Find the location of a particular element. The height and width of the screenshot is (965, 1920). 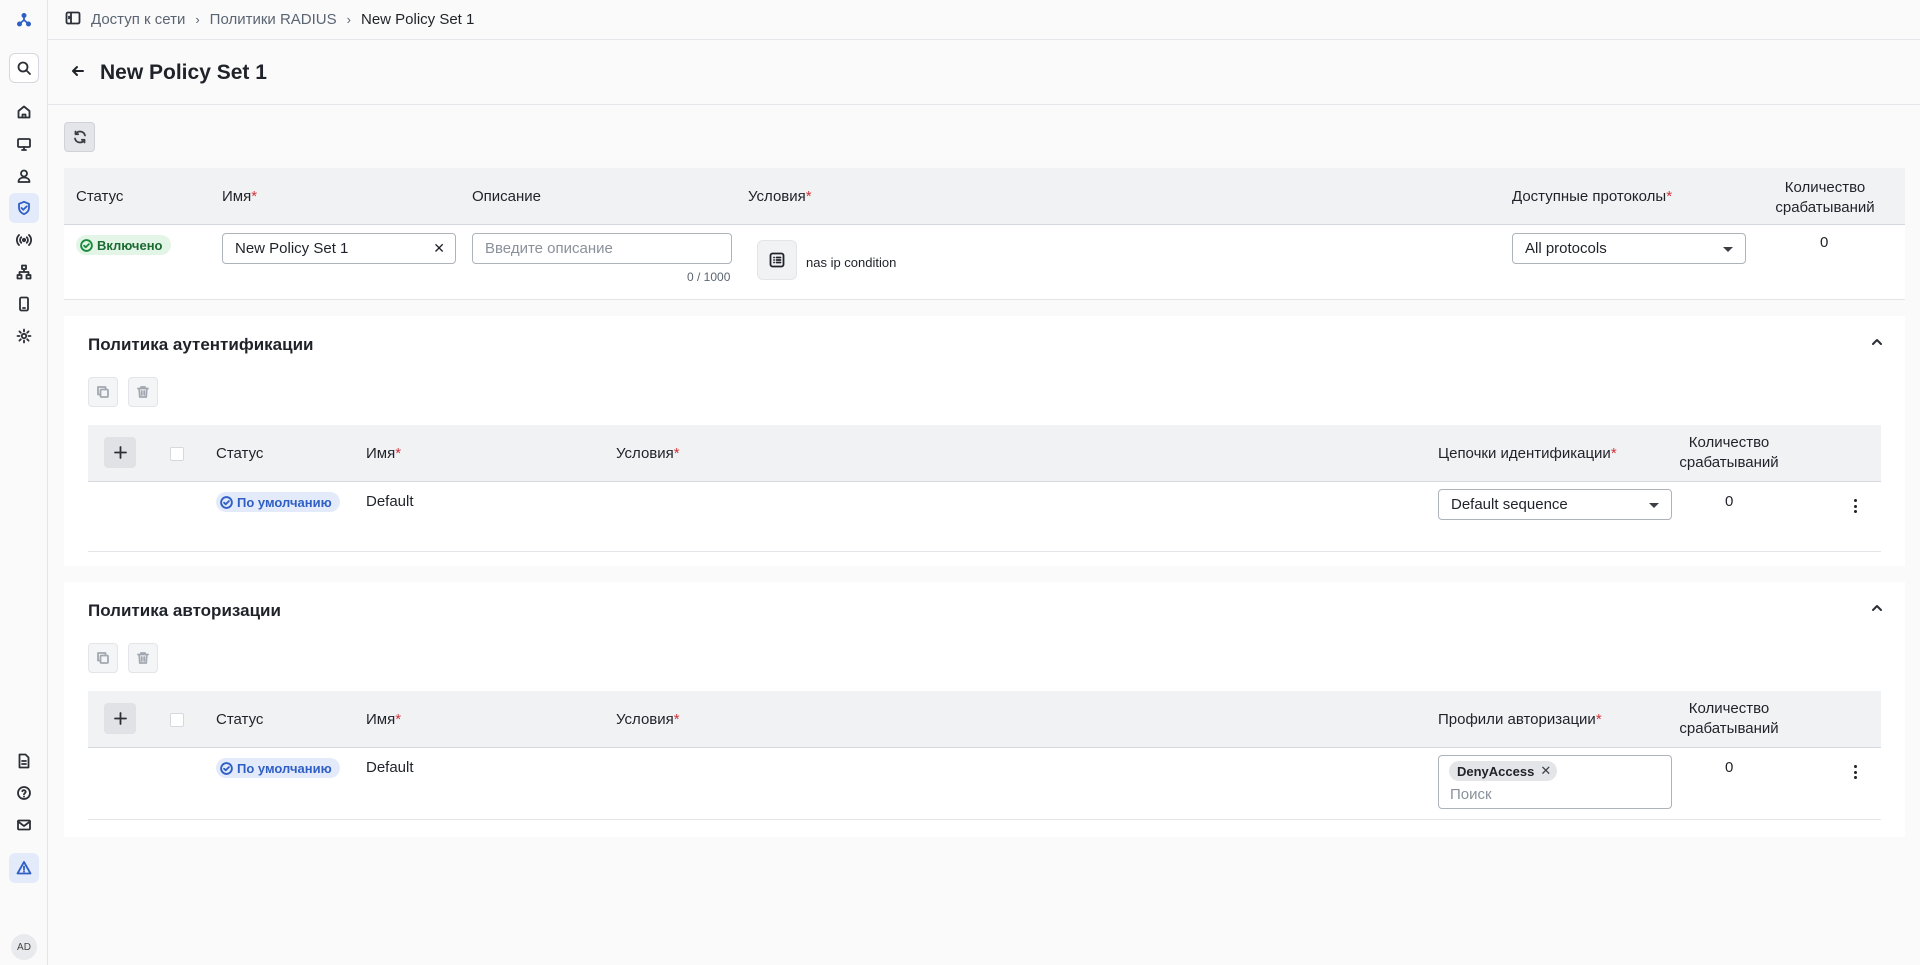

sidebar: AD is located at coordinates (24, 482).